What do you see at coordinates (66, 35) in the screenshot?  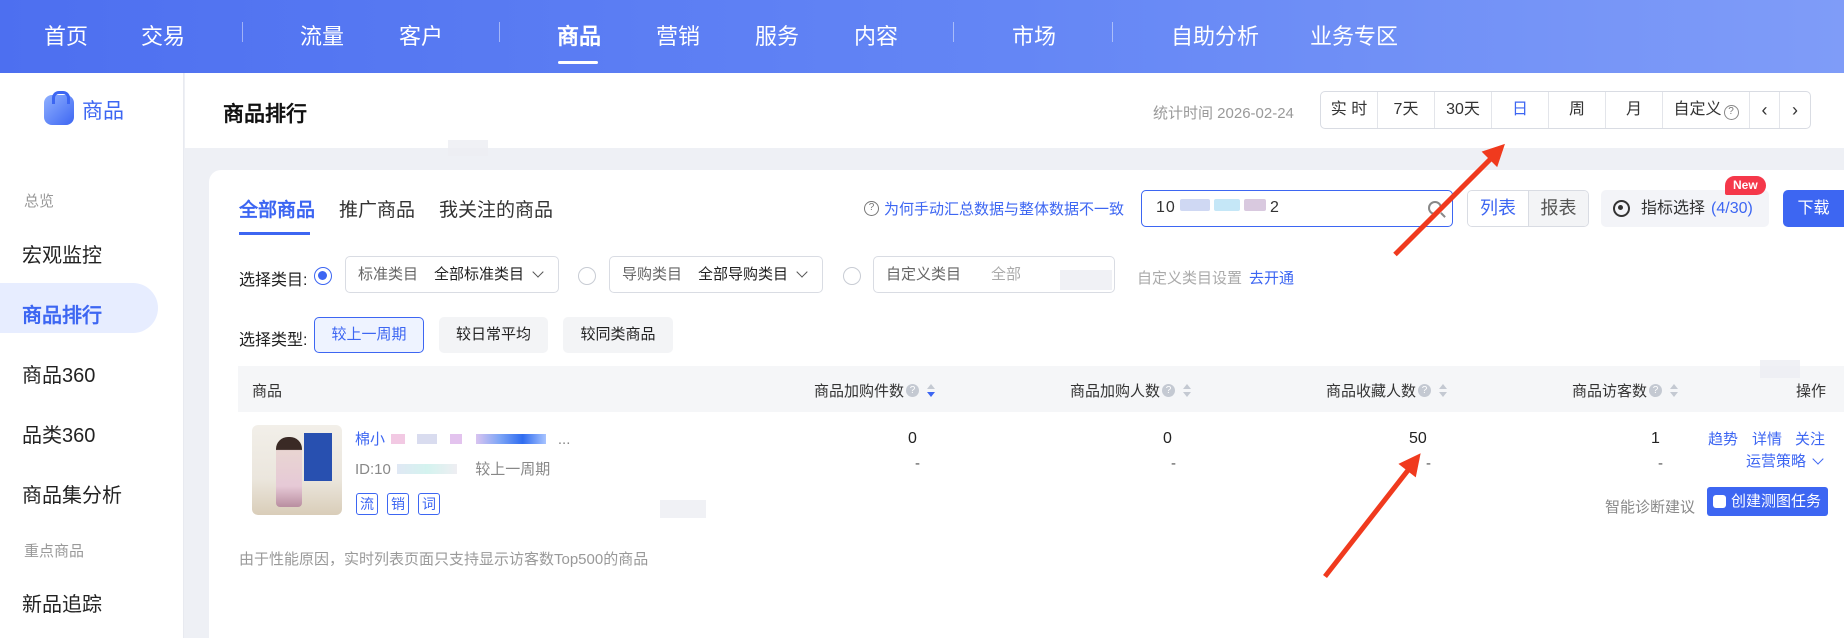 I see `nav-home: 首页` at bounding box center [66, 35].